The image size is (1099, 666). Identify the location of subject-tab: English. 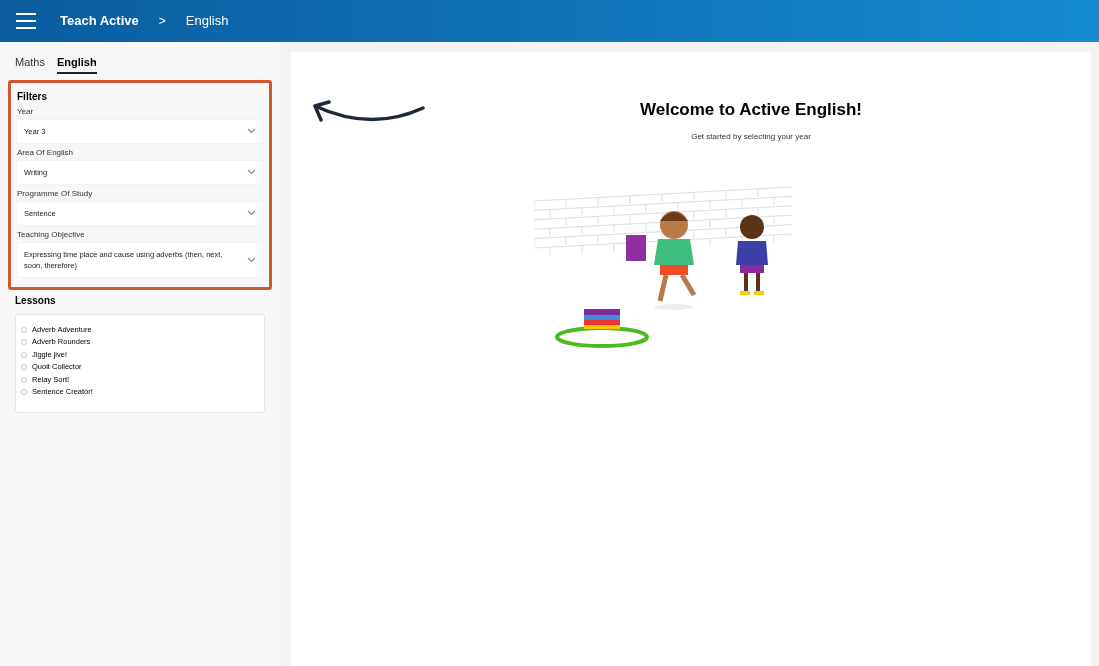
(76, 64).